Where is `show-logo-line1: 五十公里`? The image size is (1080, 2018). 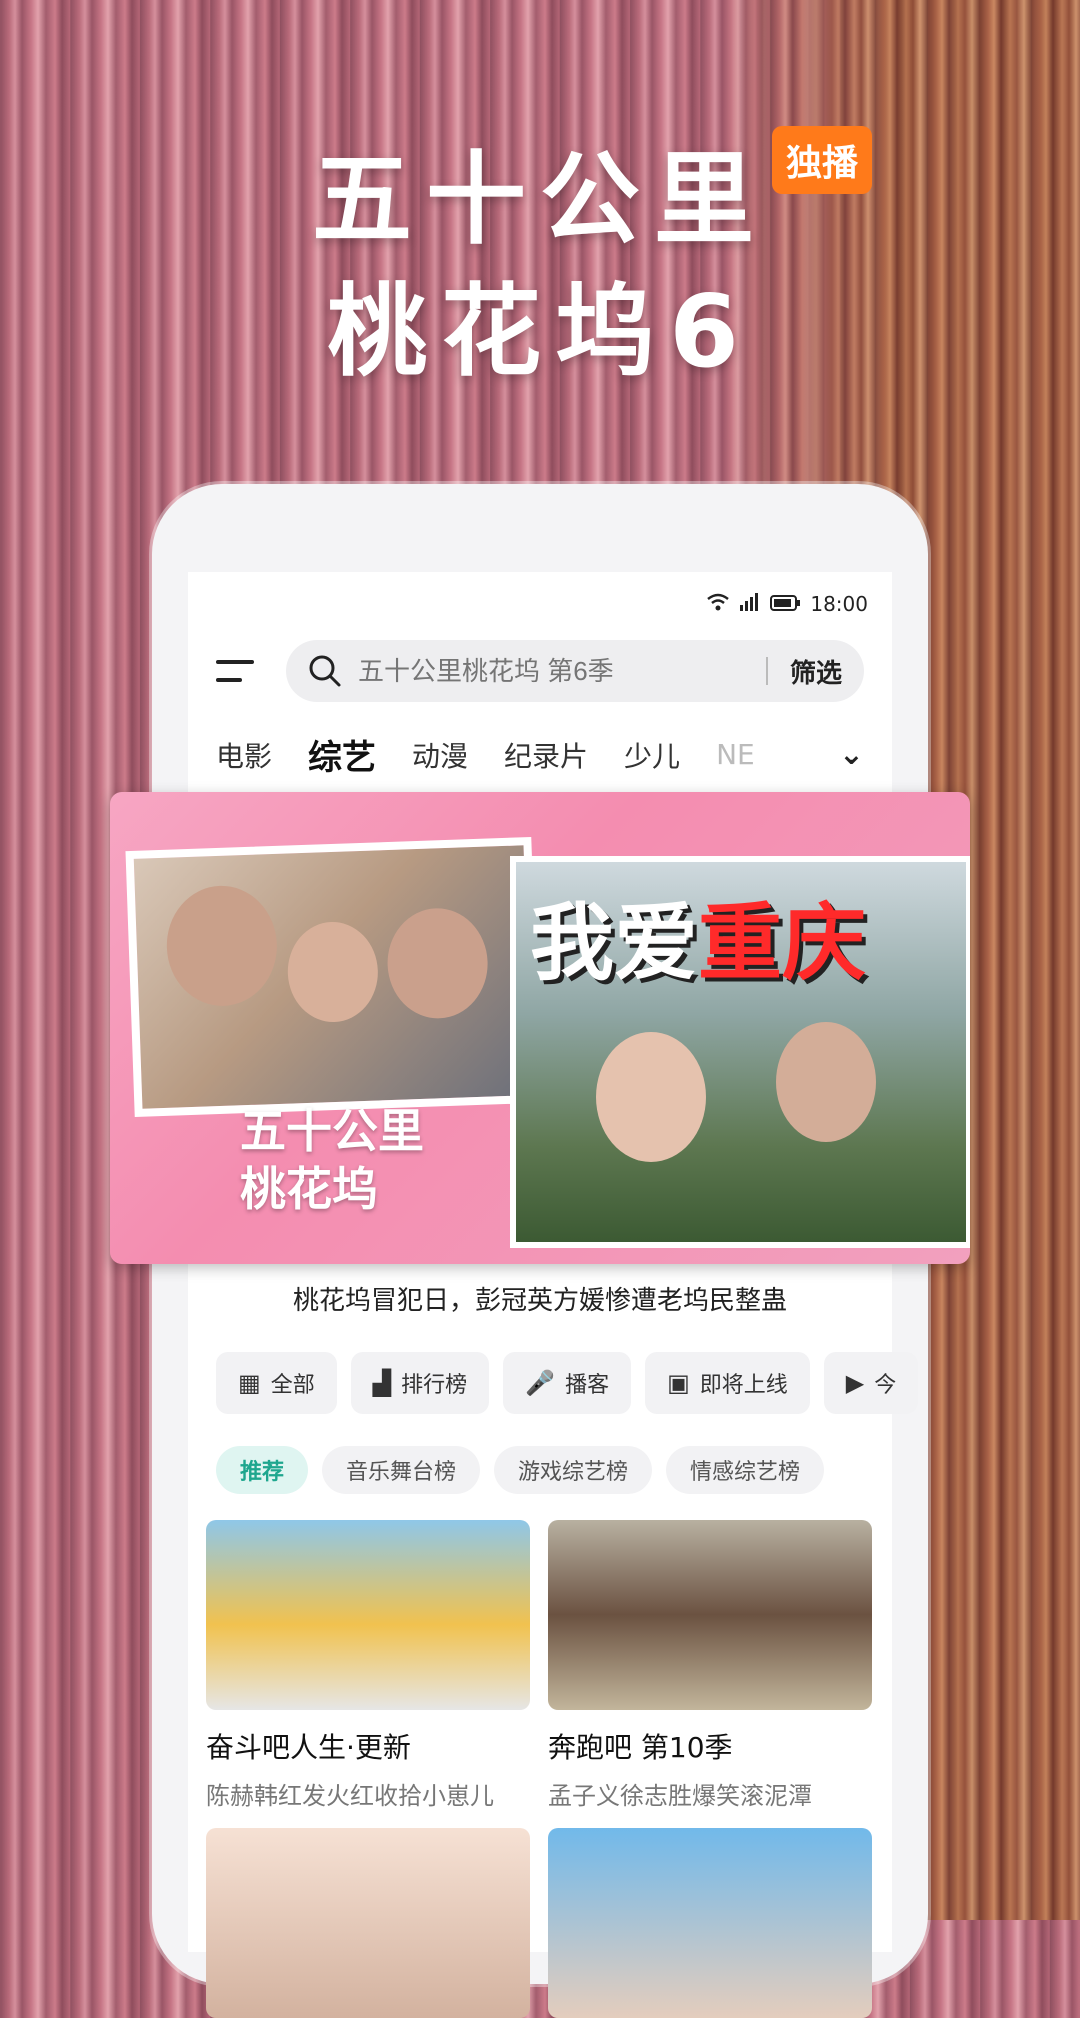
show-logo-line1: 五十公里 is located at coordinates (332, 1131).